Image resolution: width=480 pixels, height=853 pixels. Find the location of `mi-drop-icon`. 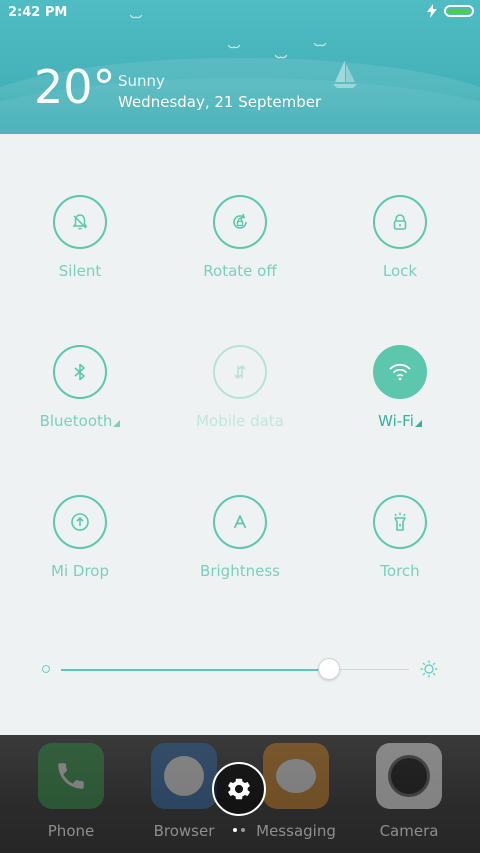

mi-drop-icon is located at coordinates (80, 522).